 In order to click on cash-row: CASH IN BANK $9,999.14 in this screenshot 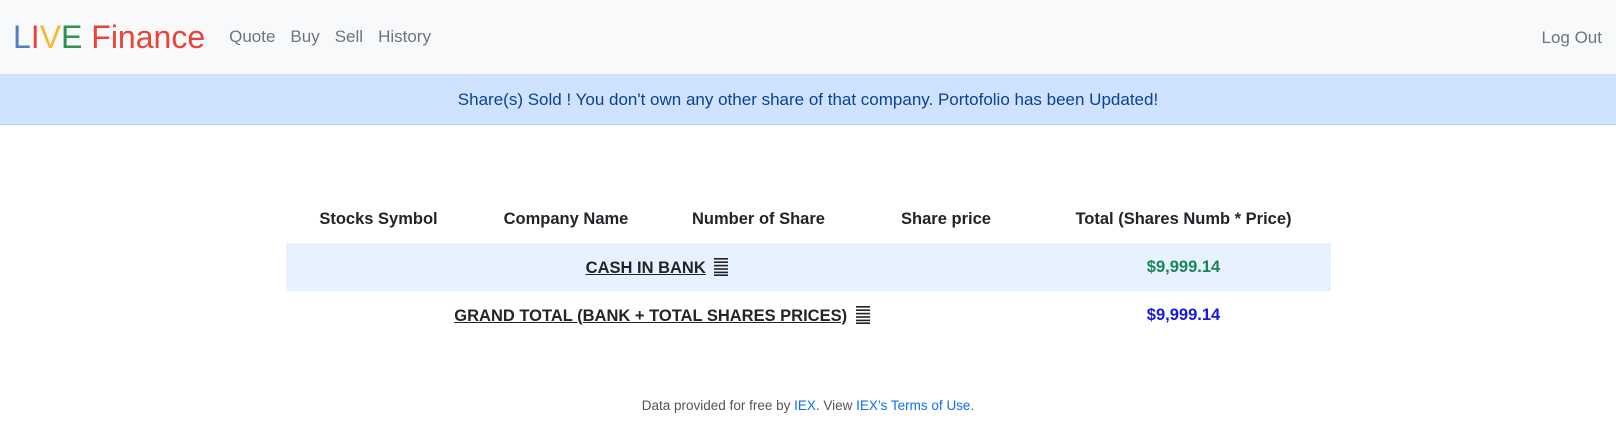, I will do `click(808, 267)`.